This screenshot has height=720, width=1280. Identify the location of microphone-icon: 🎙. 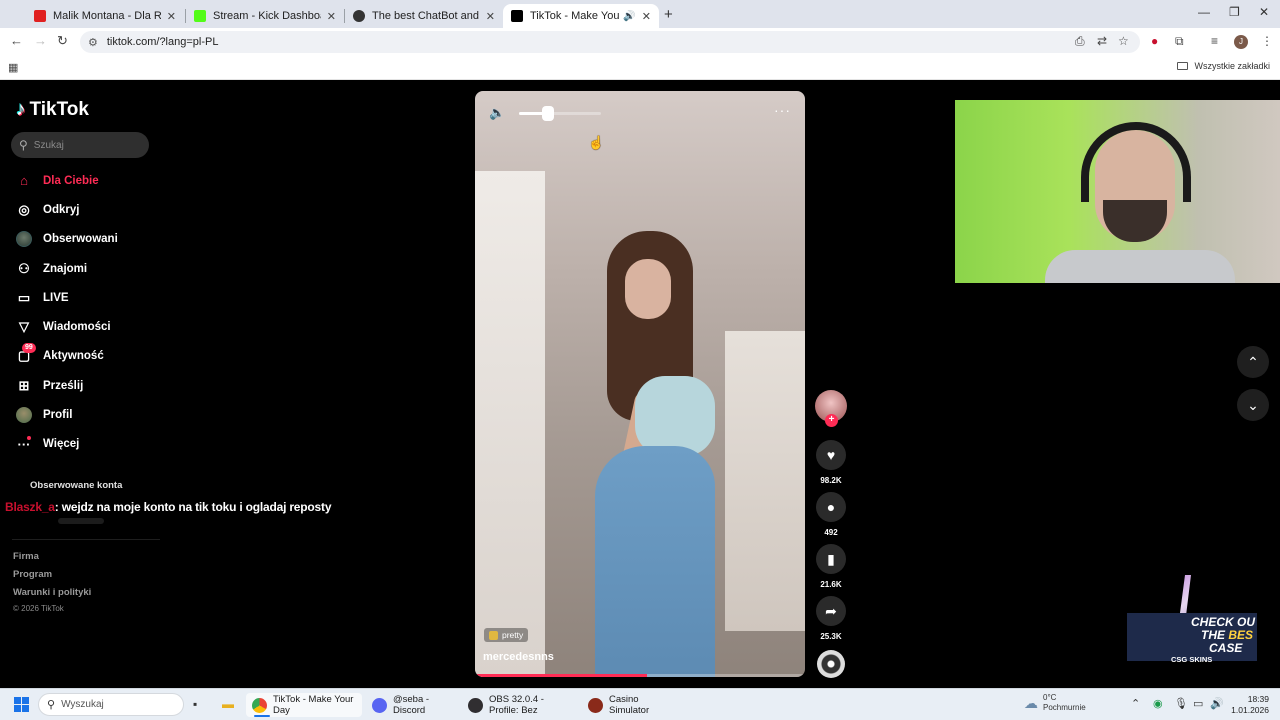
(1181, 703).